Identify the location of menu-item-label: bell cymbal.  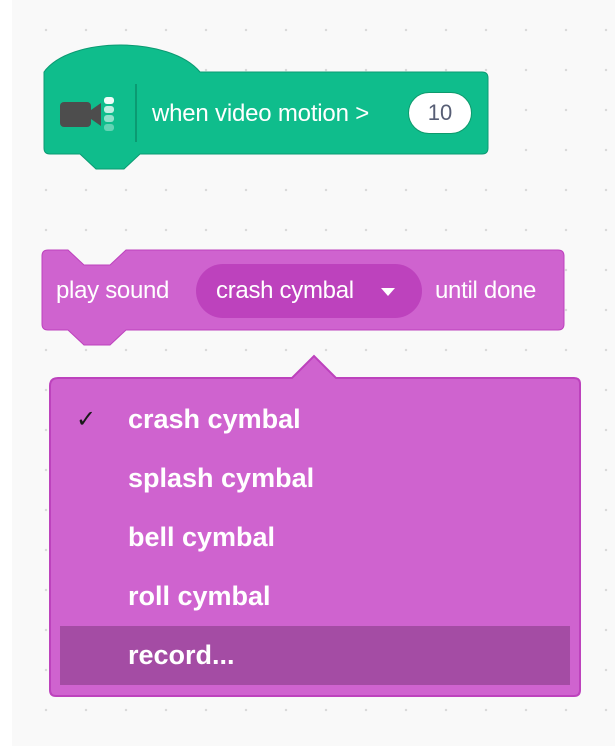
(202, 537).